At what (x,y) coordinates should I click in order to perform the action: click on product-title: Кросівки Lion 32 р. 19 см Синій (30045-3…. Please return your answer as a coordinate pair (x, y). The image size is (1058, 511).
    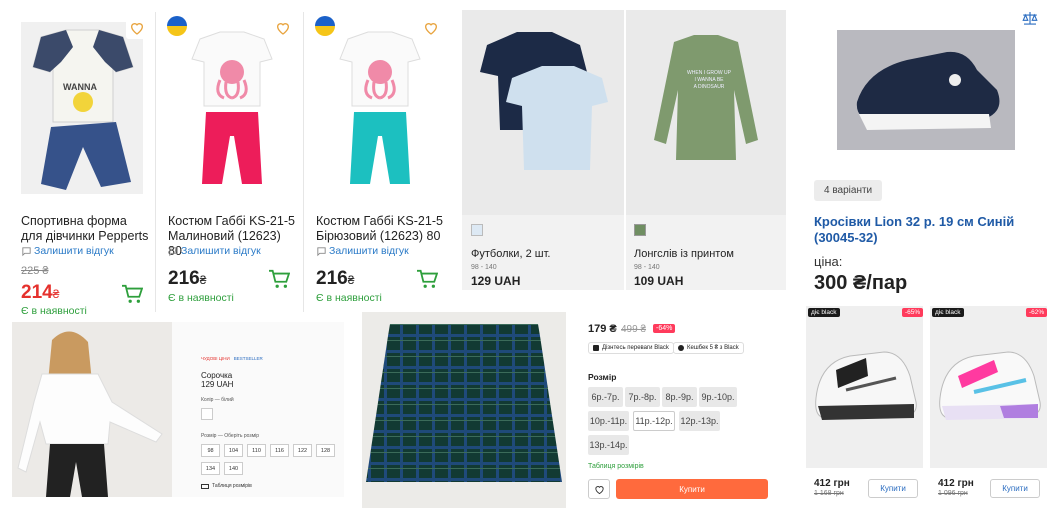
    Looking at the image, I should click on (929, 230).